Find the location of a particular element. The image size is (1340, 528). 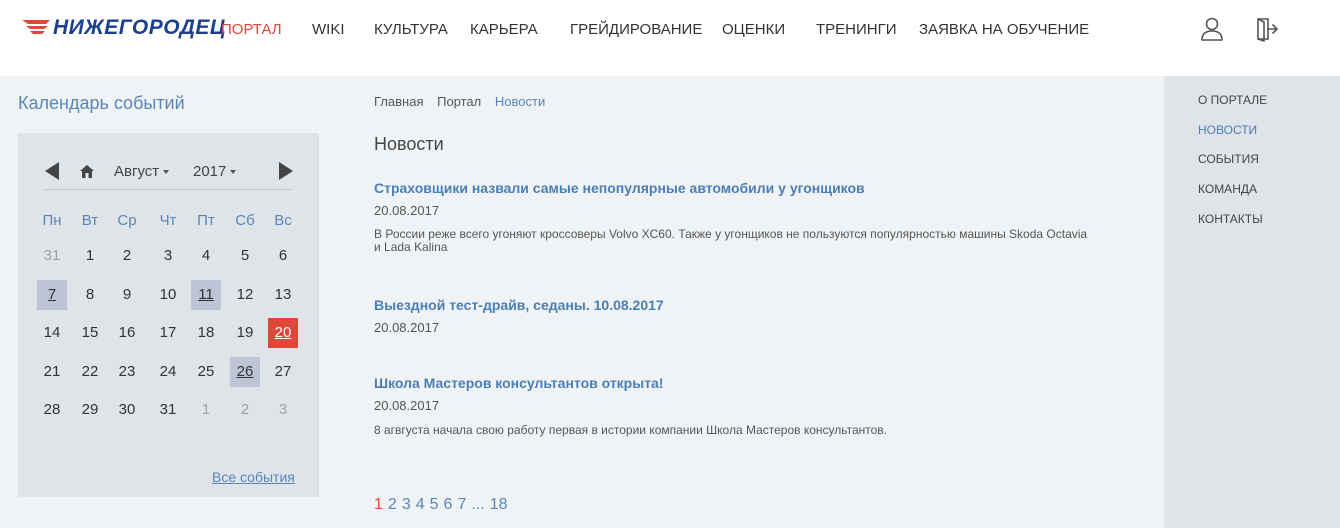

nav-item-training-request: ЗАЯВКА НА ОБУЧЕНИЕ is located at coordinates (1004, 29).